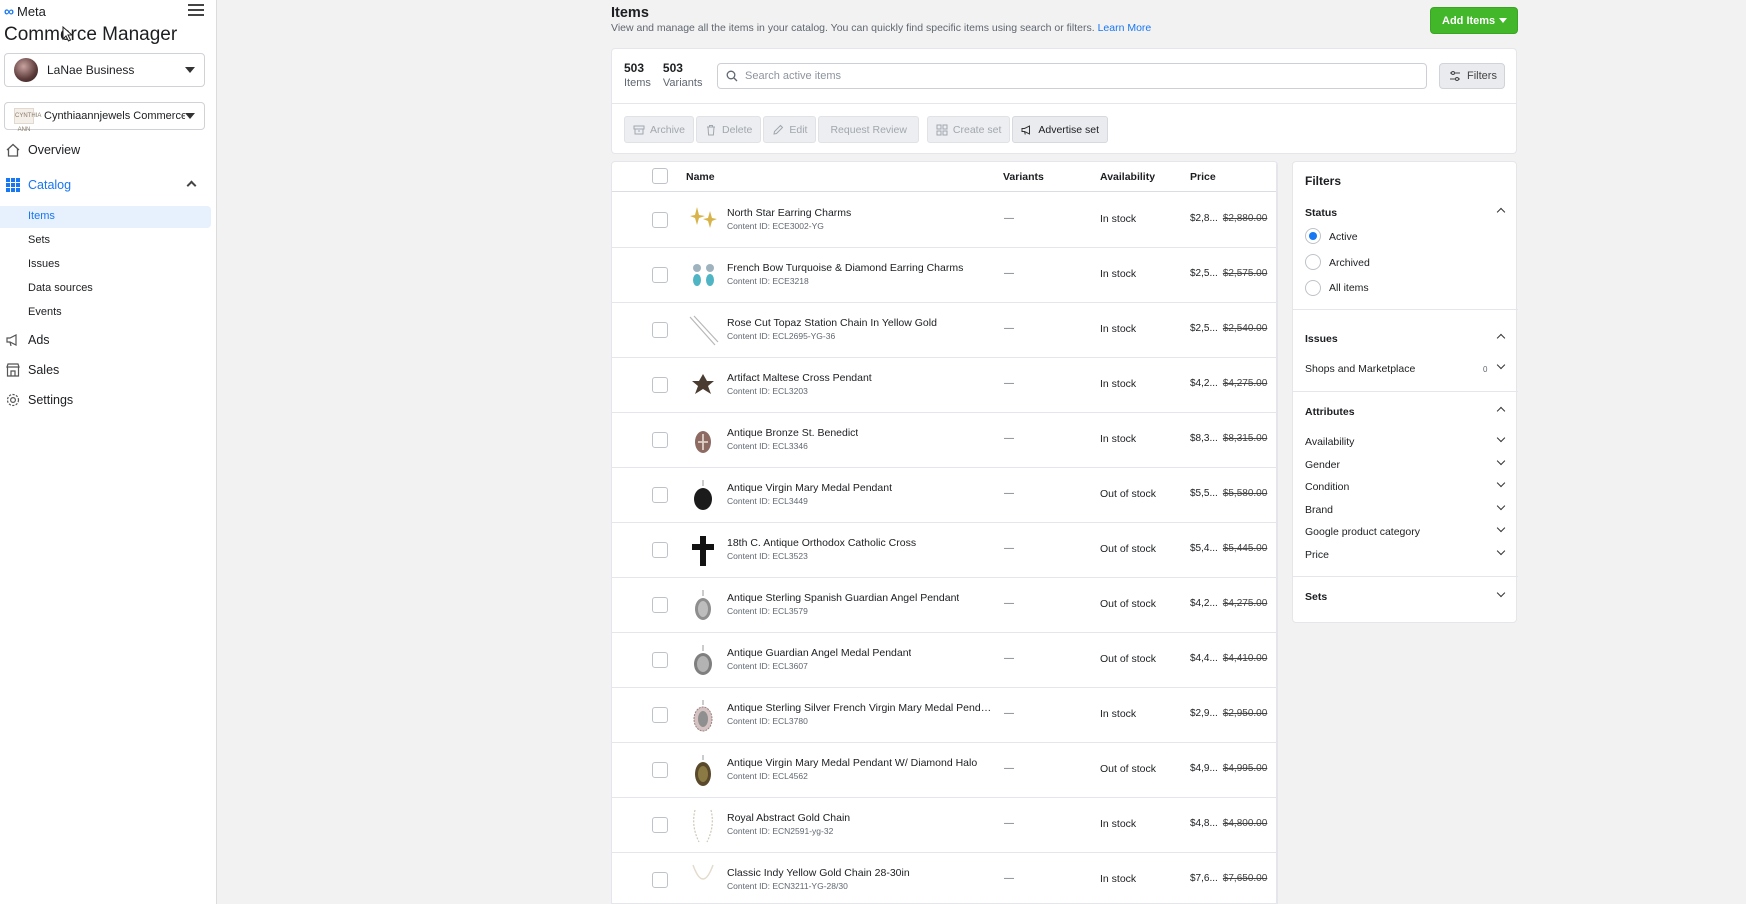  I want to click on item-name: 18th C. Antique Orthodox Catholic Cross, so click(821, 543).